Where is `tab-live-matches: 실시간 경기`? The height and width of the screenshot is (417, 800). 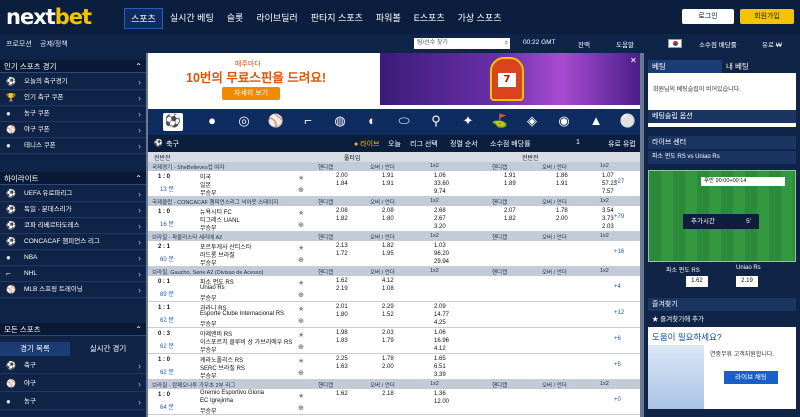 tab-live-matches: 실시간 경기 is located at coordinates (108, 349).